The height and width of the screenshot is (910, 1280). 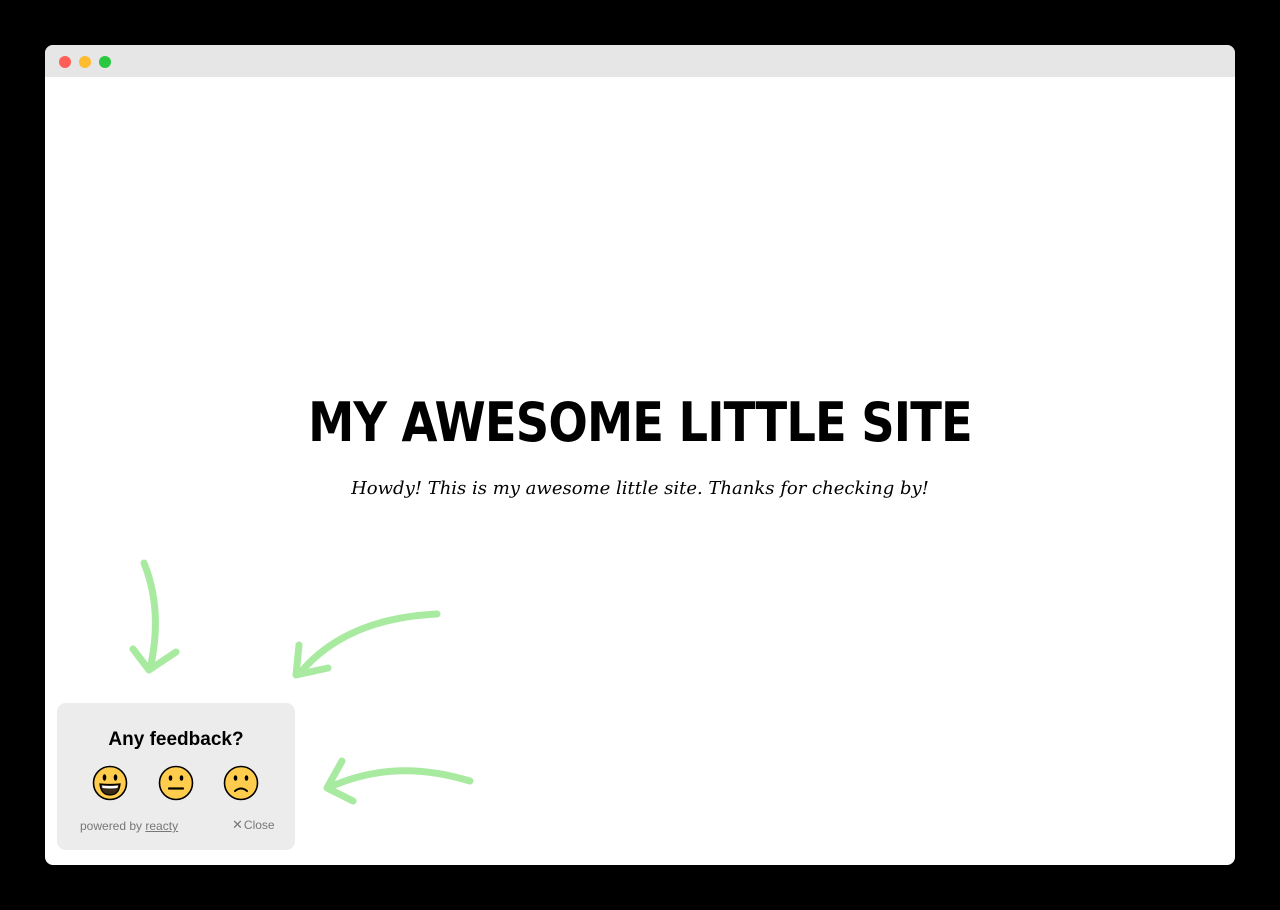 I want to click on arrow-left-head-icon, so click(x=340, y=781).